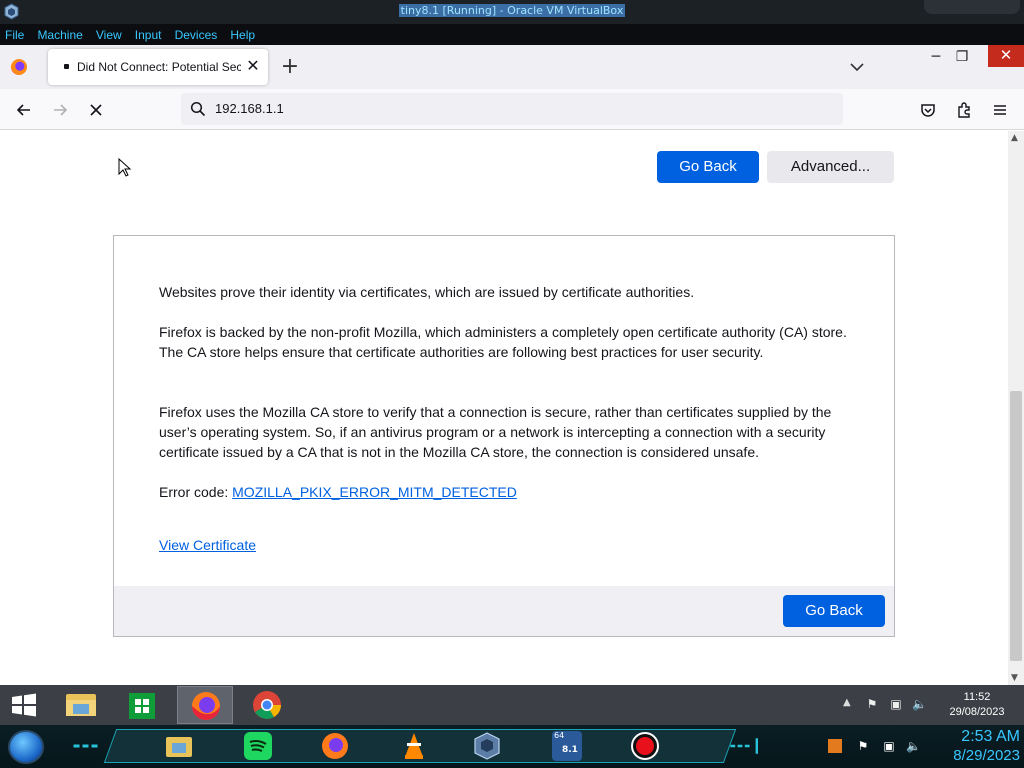 This screenshot has height=768, width=1024. I want to click on pocket-button, so click(928, 110).